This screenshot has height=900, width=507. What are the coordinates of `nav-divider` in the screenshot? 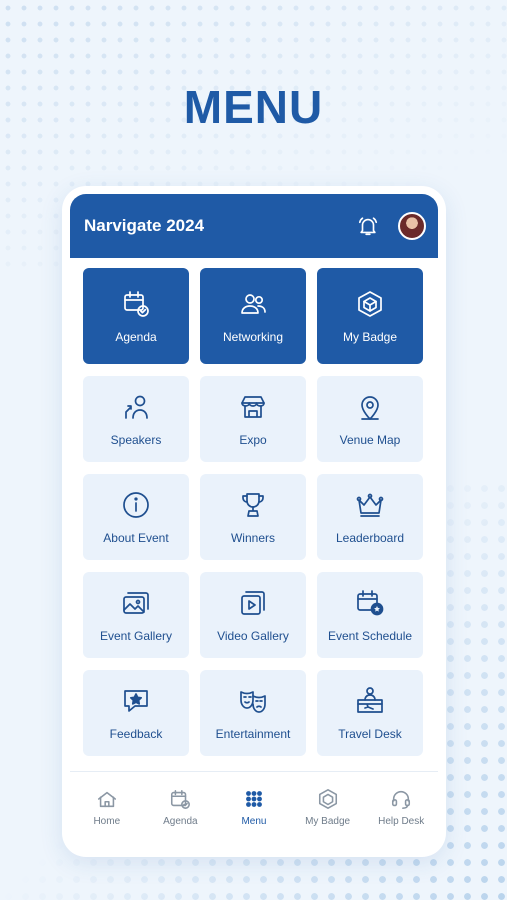 It's located at (254, 771).